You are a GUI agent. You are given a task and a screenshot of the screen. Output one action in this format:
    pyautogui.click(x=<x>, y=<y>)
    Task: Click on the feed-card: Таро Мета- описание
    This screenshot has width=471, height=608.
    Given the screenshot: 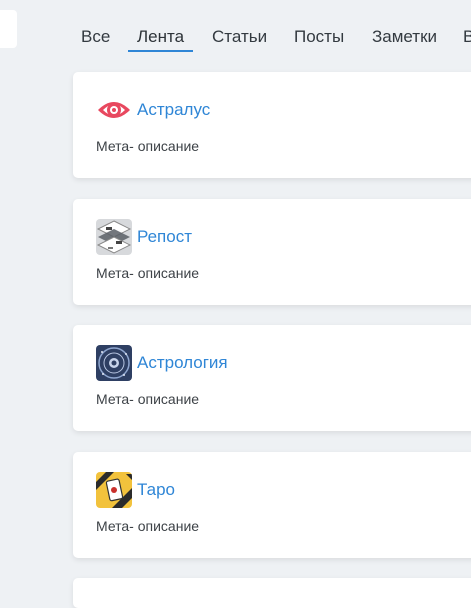 What is the action you would take?
    pyautogui.click(x=272, y=505)
    